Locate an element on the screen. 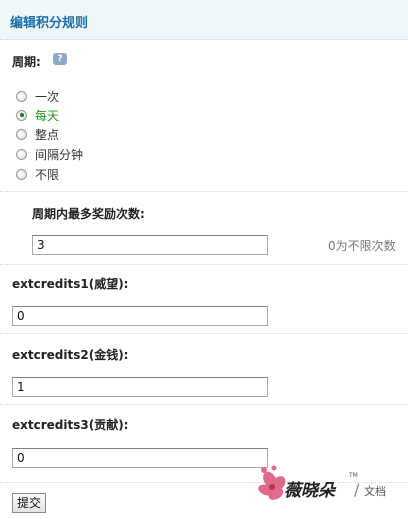 The image size is (408, 519). radio-option-once: 一次 is located at coordinates (37, 96).